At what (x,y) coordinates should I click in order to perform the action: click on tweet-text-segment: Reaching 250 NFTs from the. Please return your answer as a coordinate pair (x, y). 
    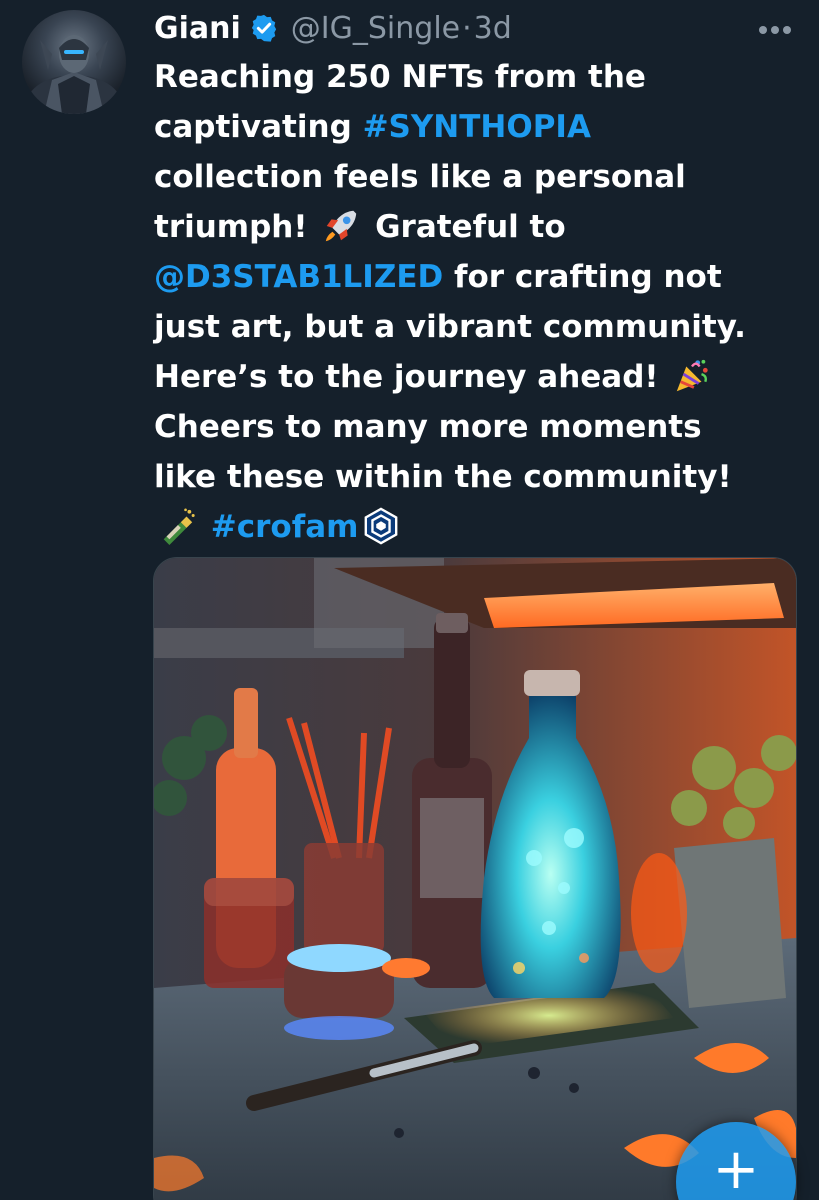
    Looking at the image, I should click on (400, 77).